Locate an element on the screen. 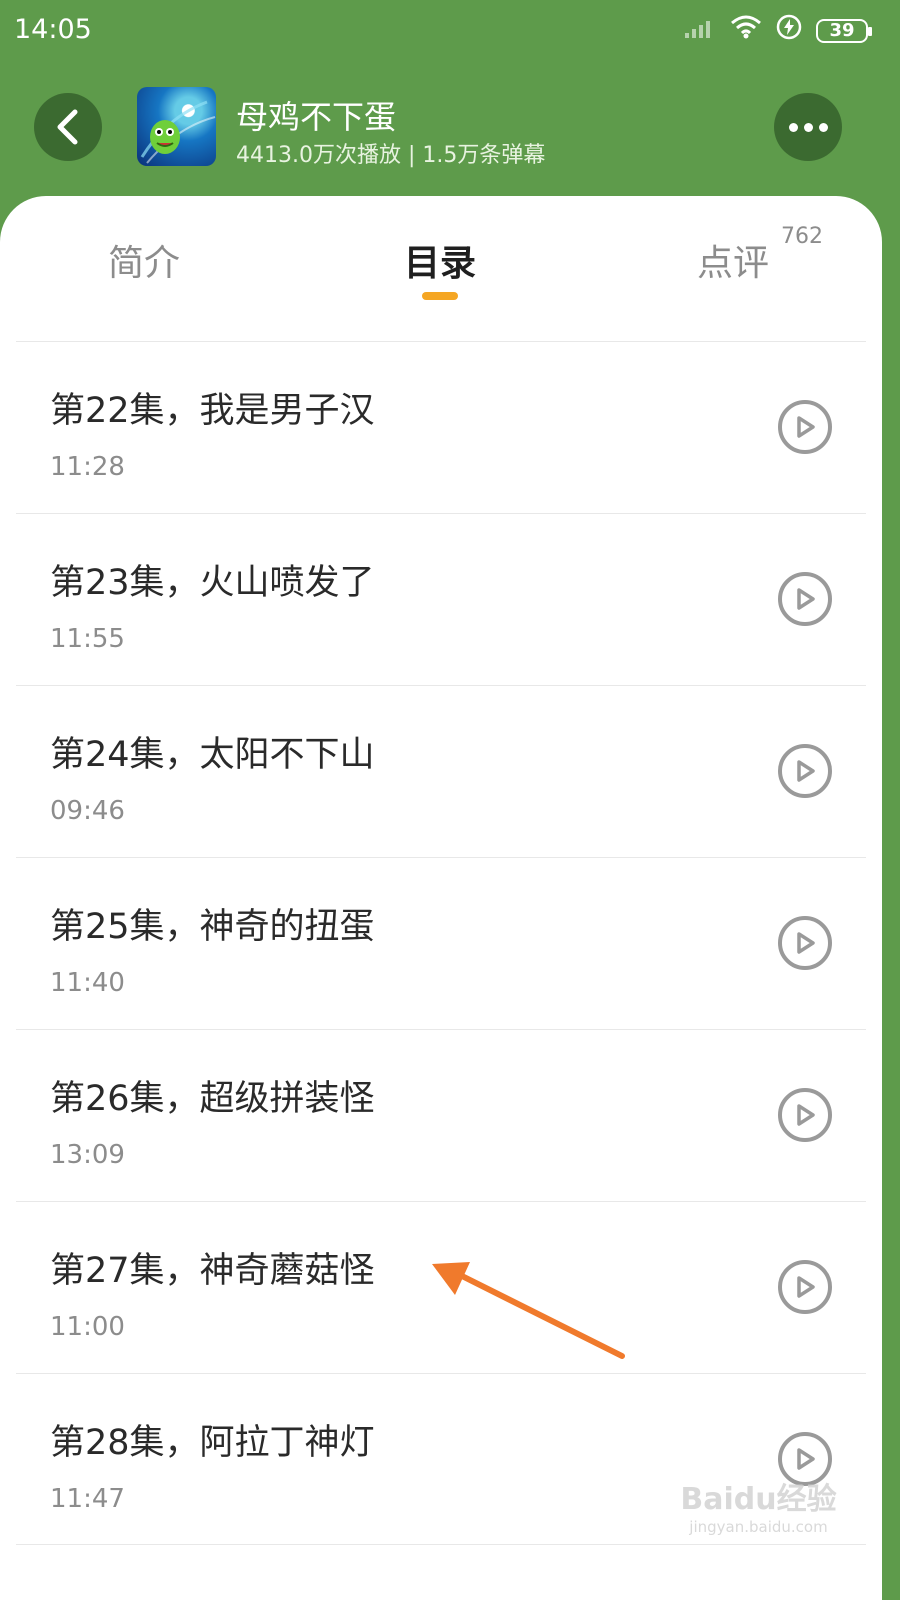 Image resolution: width=900 pixels, height=1600 pixels. status-bar: 14:05 39 is located at coordinates (441, 30).